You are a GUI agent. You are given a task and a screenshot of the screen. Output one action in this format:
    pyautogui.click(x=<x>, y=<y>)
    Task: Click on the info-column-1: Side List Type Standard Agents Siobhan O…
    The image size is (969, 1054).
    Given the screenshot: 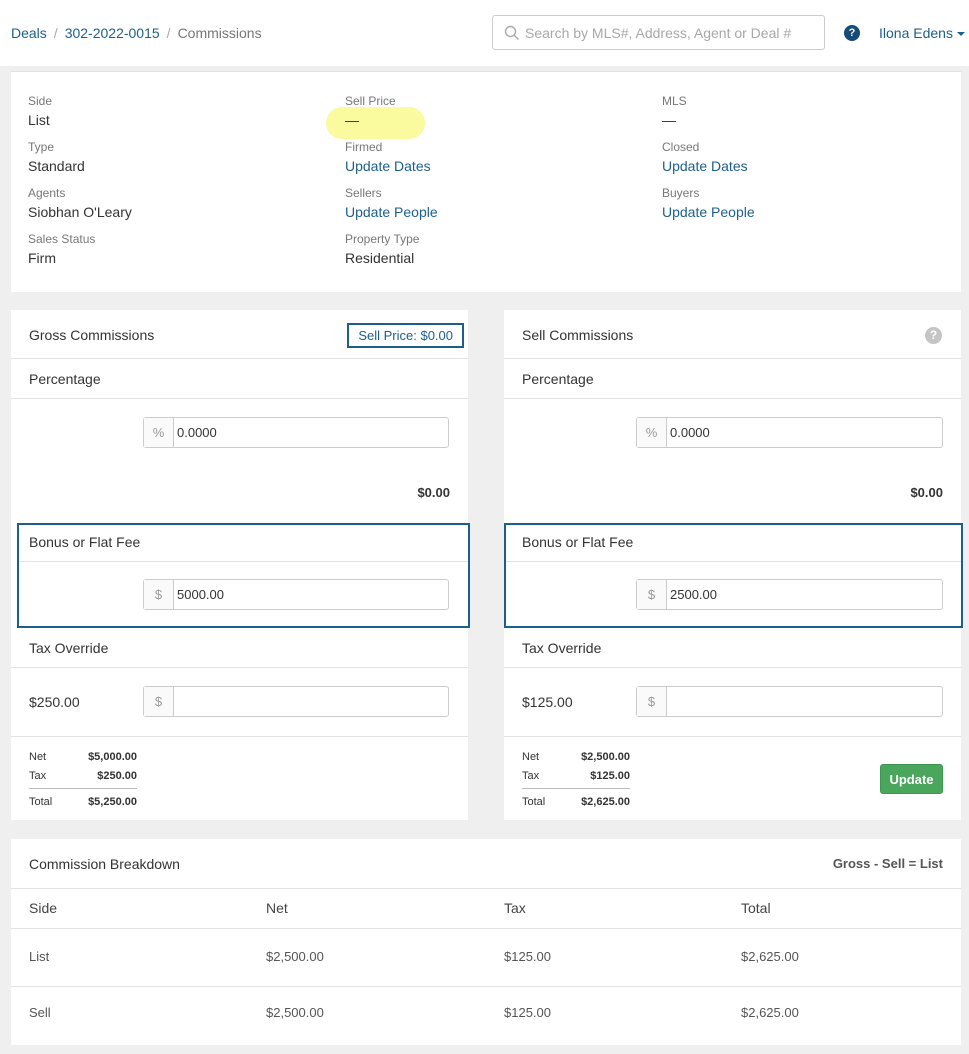 What is the action you would take?
    pyautogui.click(x=80, y=186)
    